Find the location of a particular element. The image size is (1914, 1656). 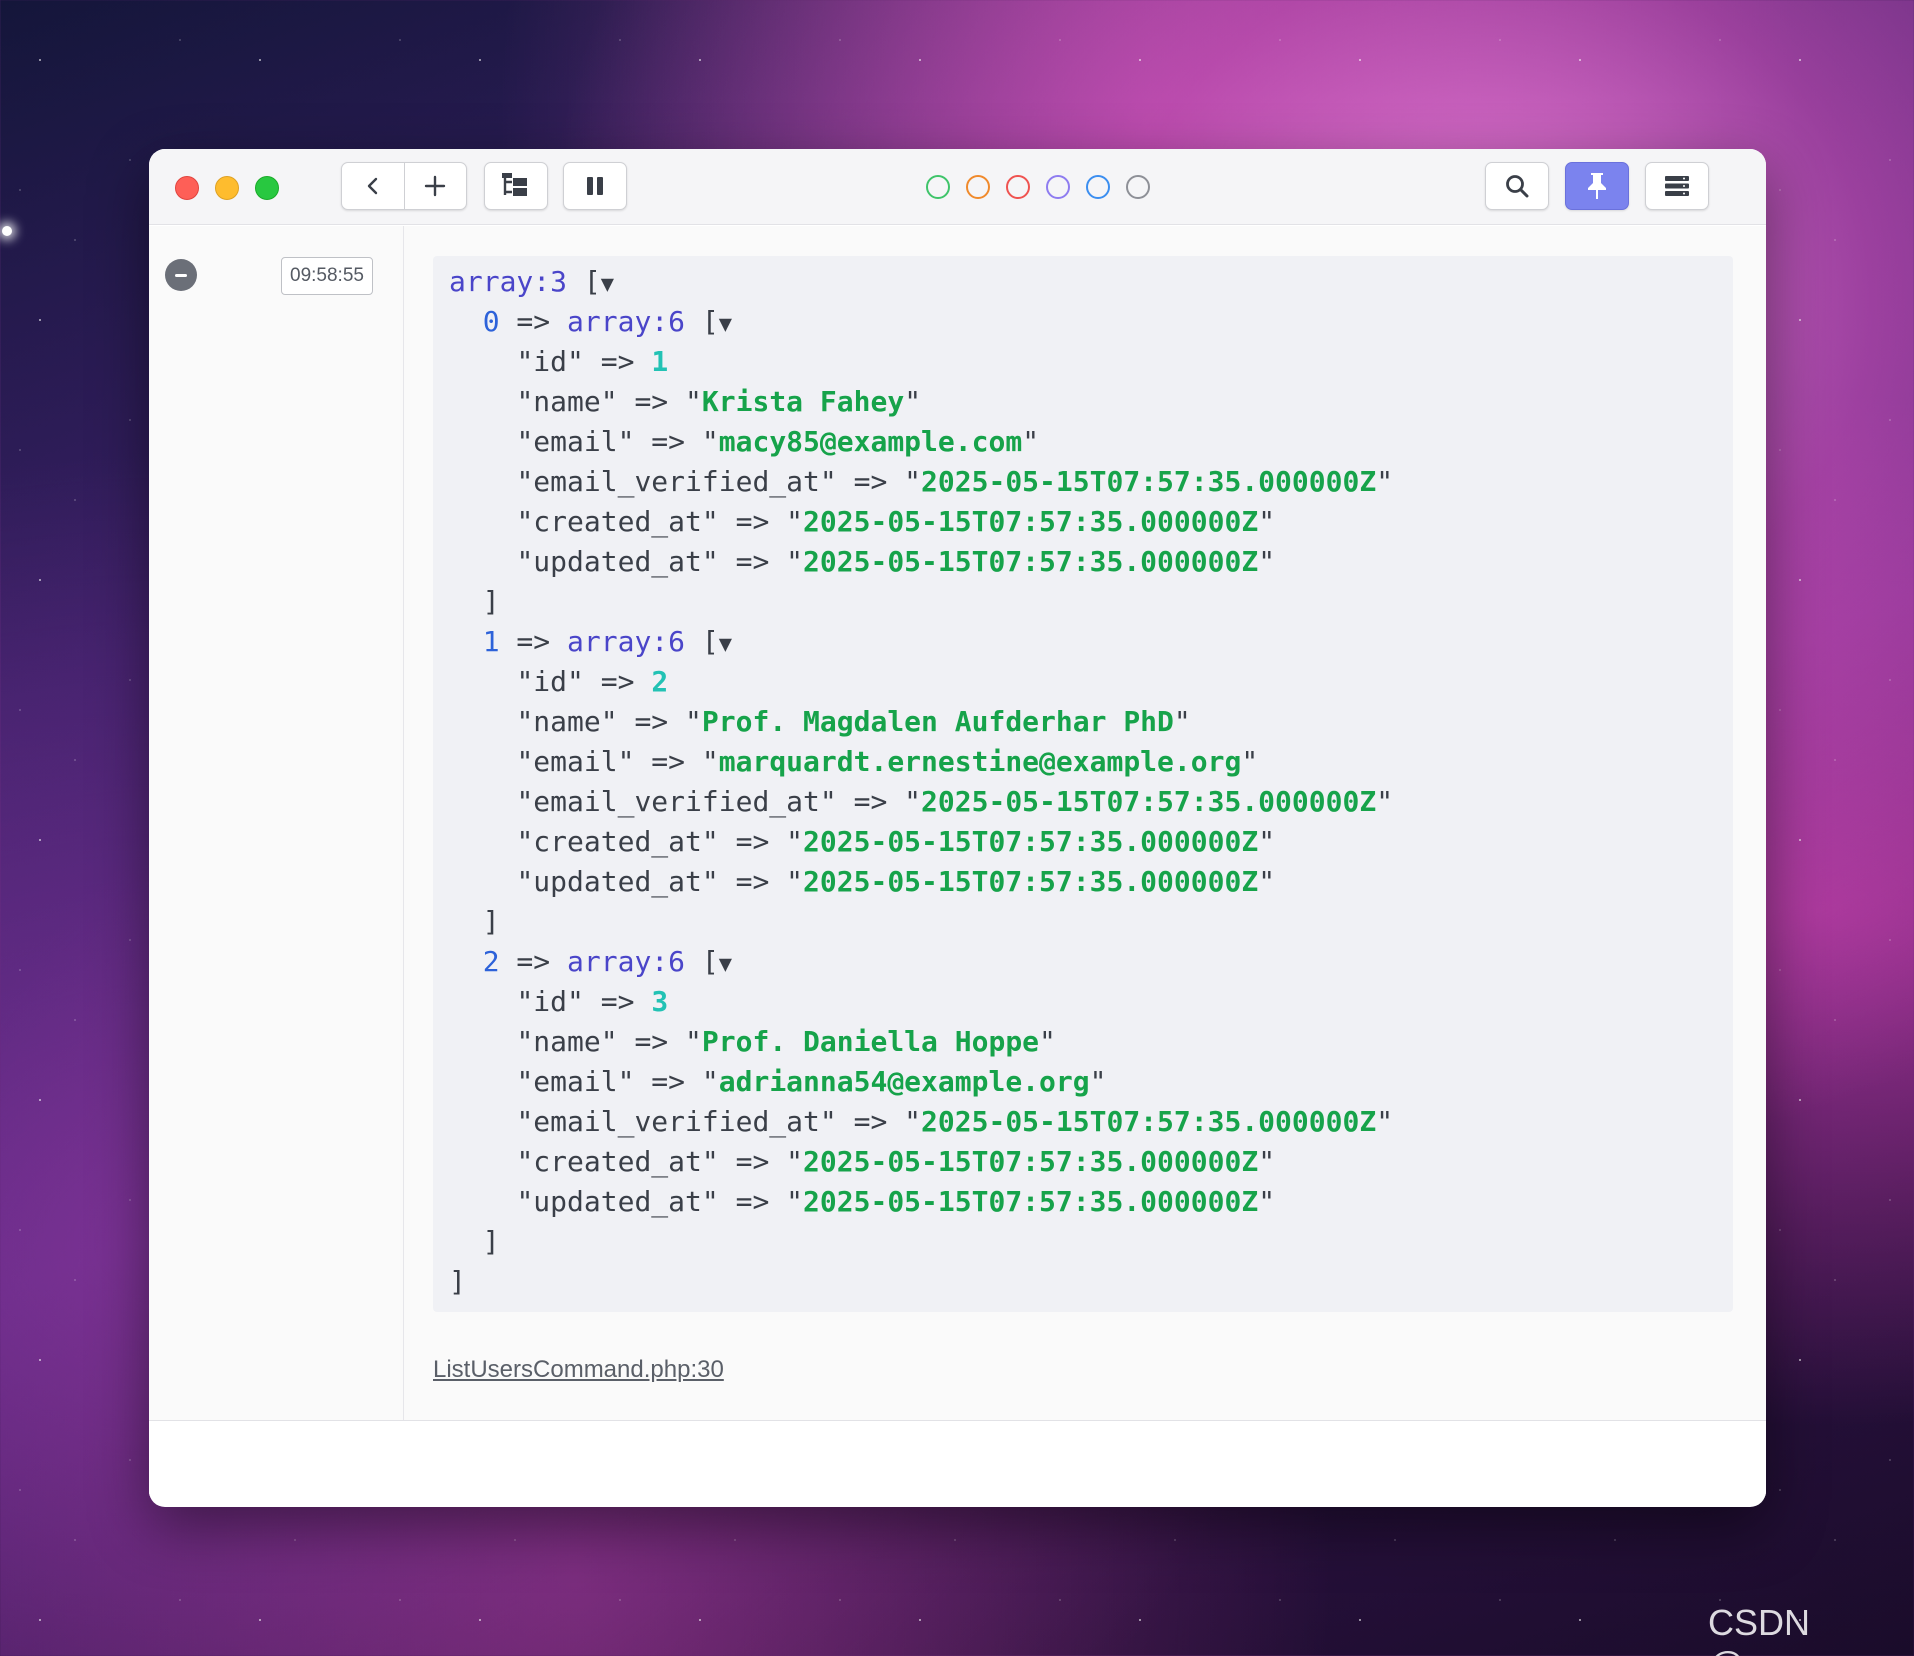

dump-item-line: 1 => array:6 [▼ is located at coordinates (607, 641).